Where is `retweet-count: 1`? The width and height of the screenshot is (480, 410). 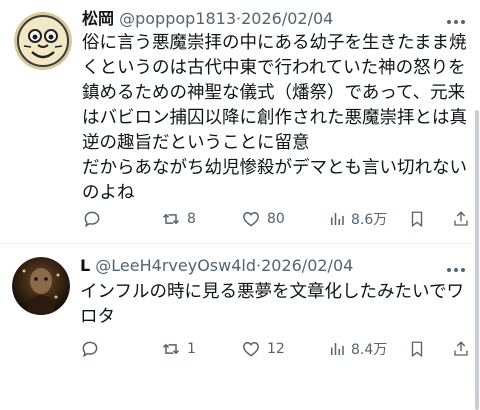 retweet-count: 1 is located at coordinates (191, 349).